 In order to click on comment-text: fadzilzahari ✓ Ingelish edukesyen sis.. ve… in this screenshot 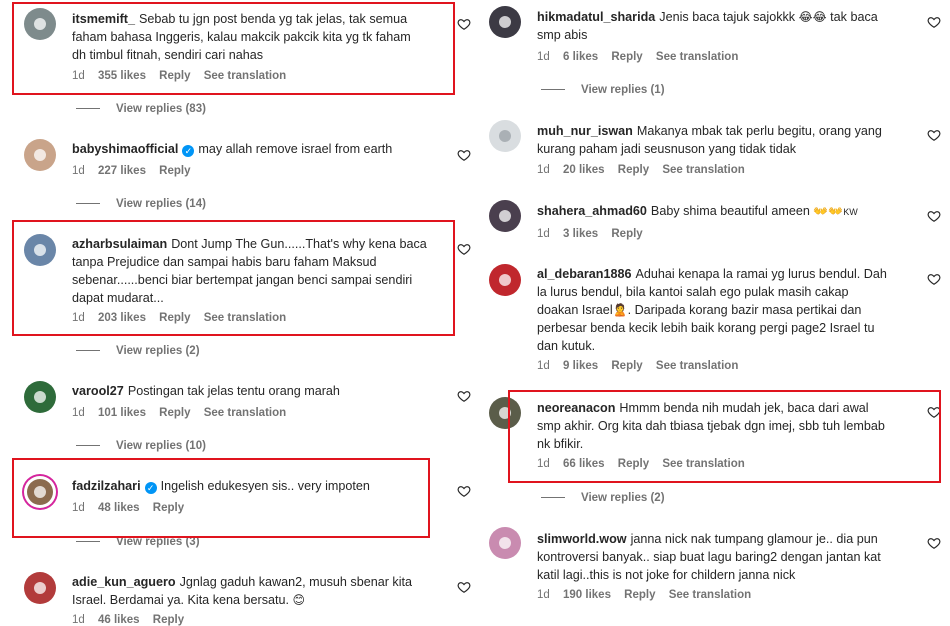, I will do `click(221, 486)`.